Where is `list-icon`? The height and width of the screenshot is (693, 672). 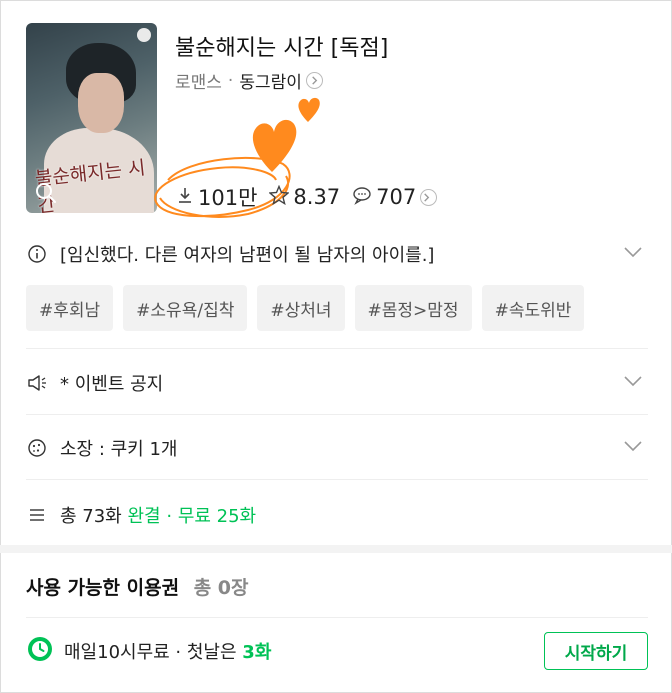 list-icon is located at coordinates (37, 515).